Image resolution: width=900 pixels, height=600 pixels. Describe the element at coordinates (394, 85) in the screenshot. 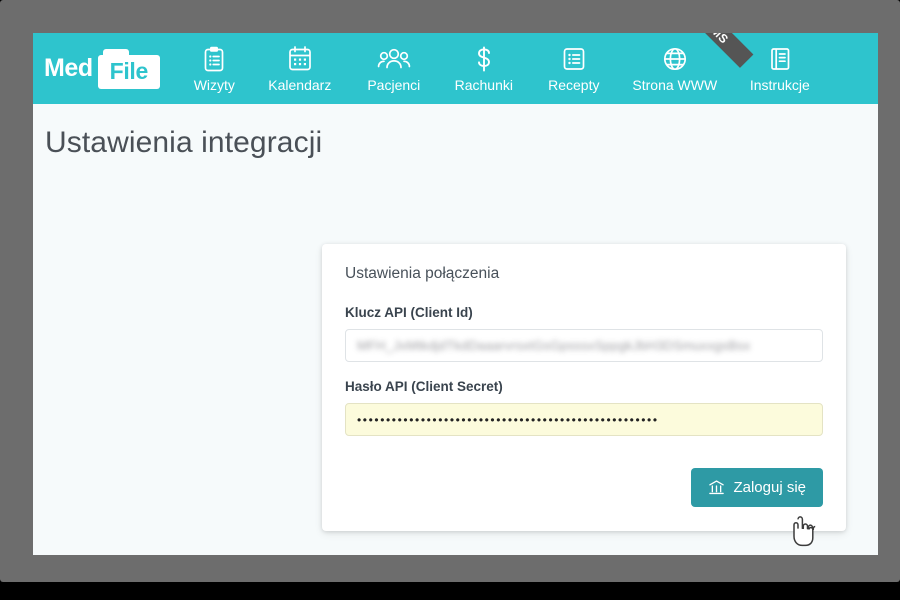

I see `nav-label-pacjenci: Pacjenci` at that location.